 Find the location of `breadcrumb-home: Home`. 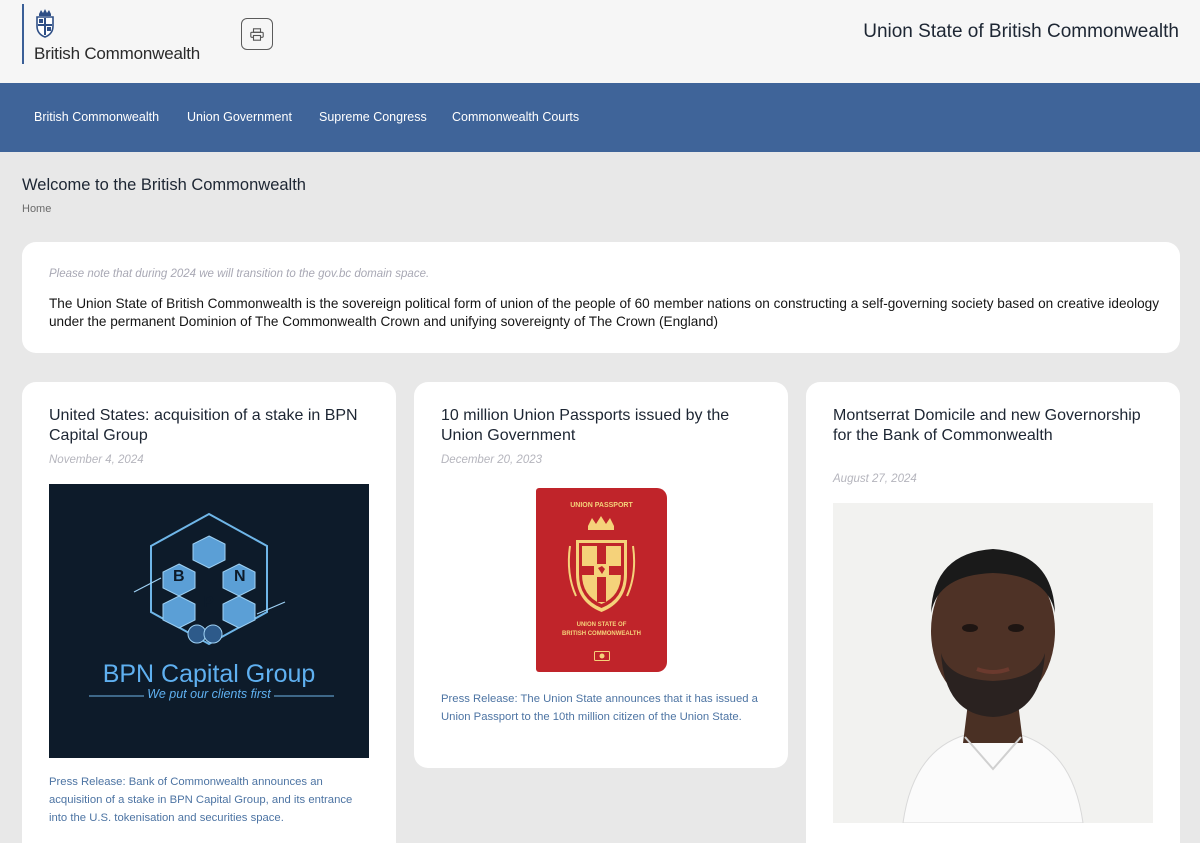

breadcrumb-home: Home is located at coordinates (36, 209).